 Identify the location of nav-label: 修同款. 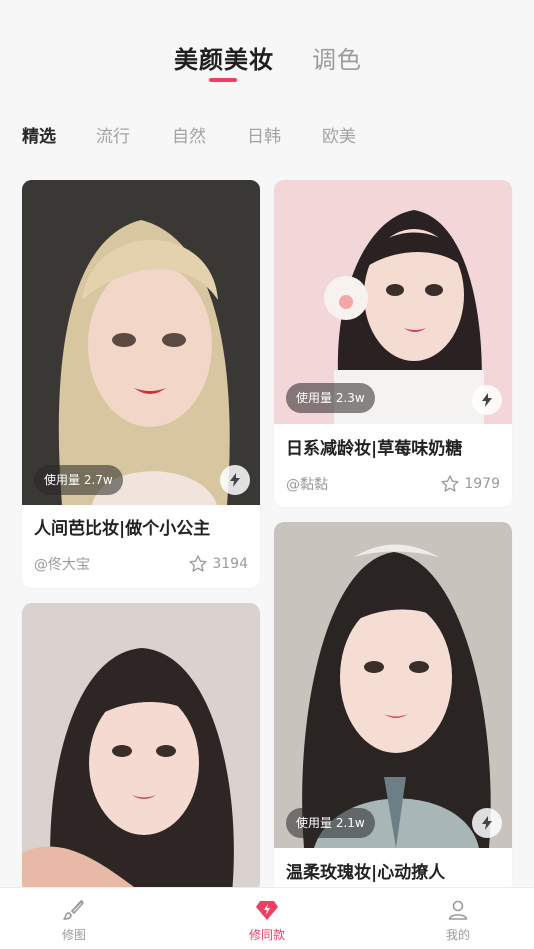
(266, 935).